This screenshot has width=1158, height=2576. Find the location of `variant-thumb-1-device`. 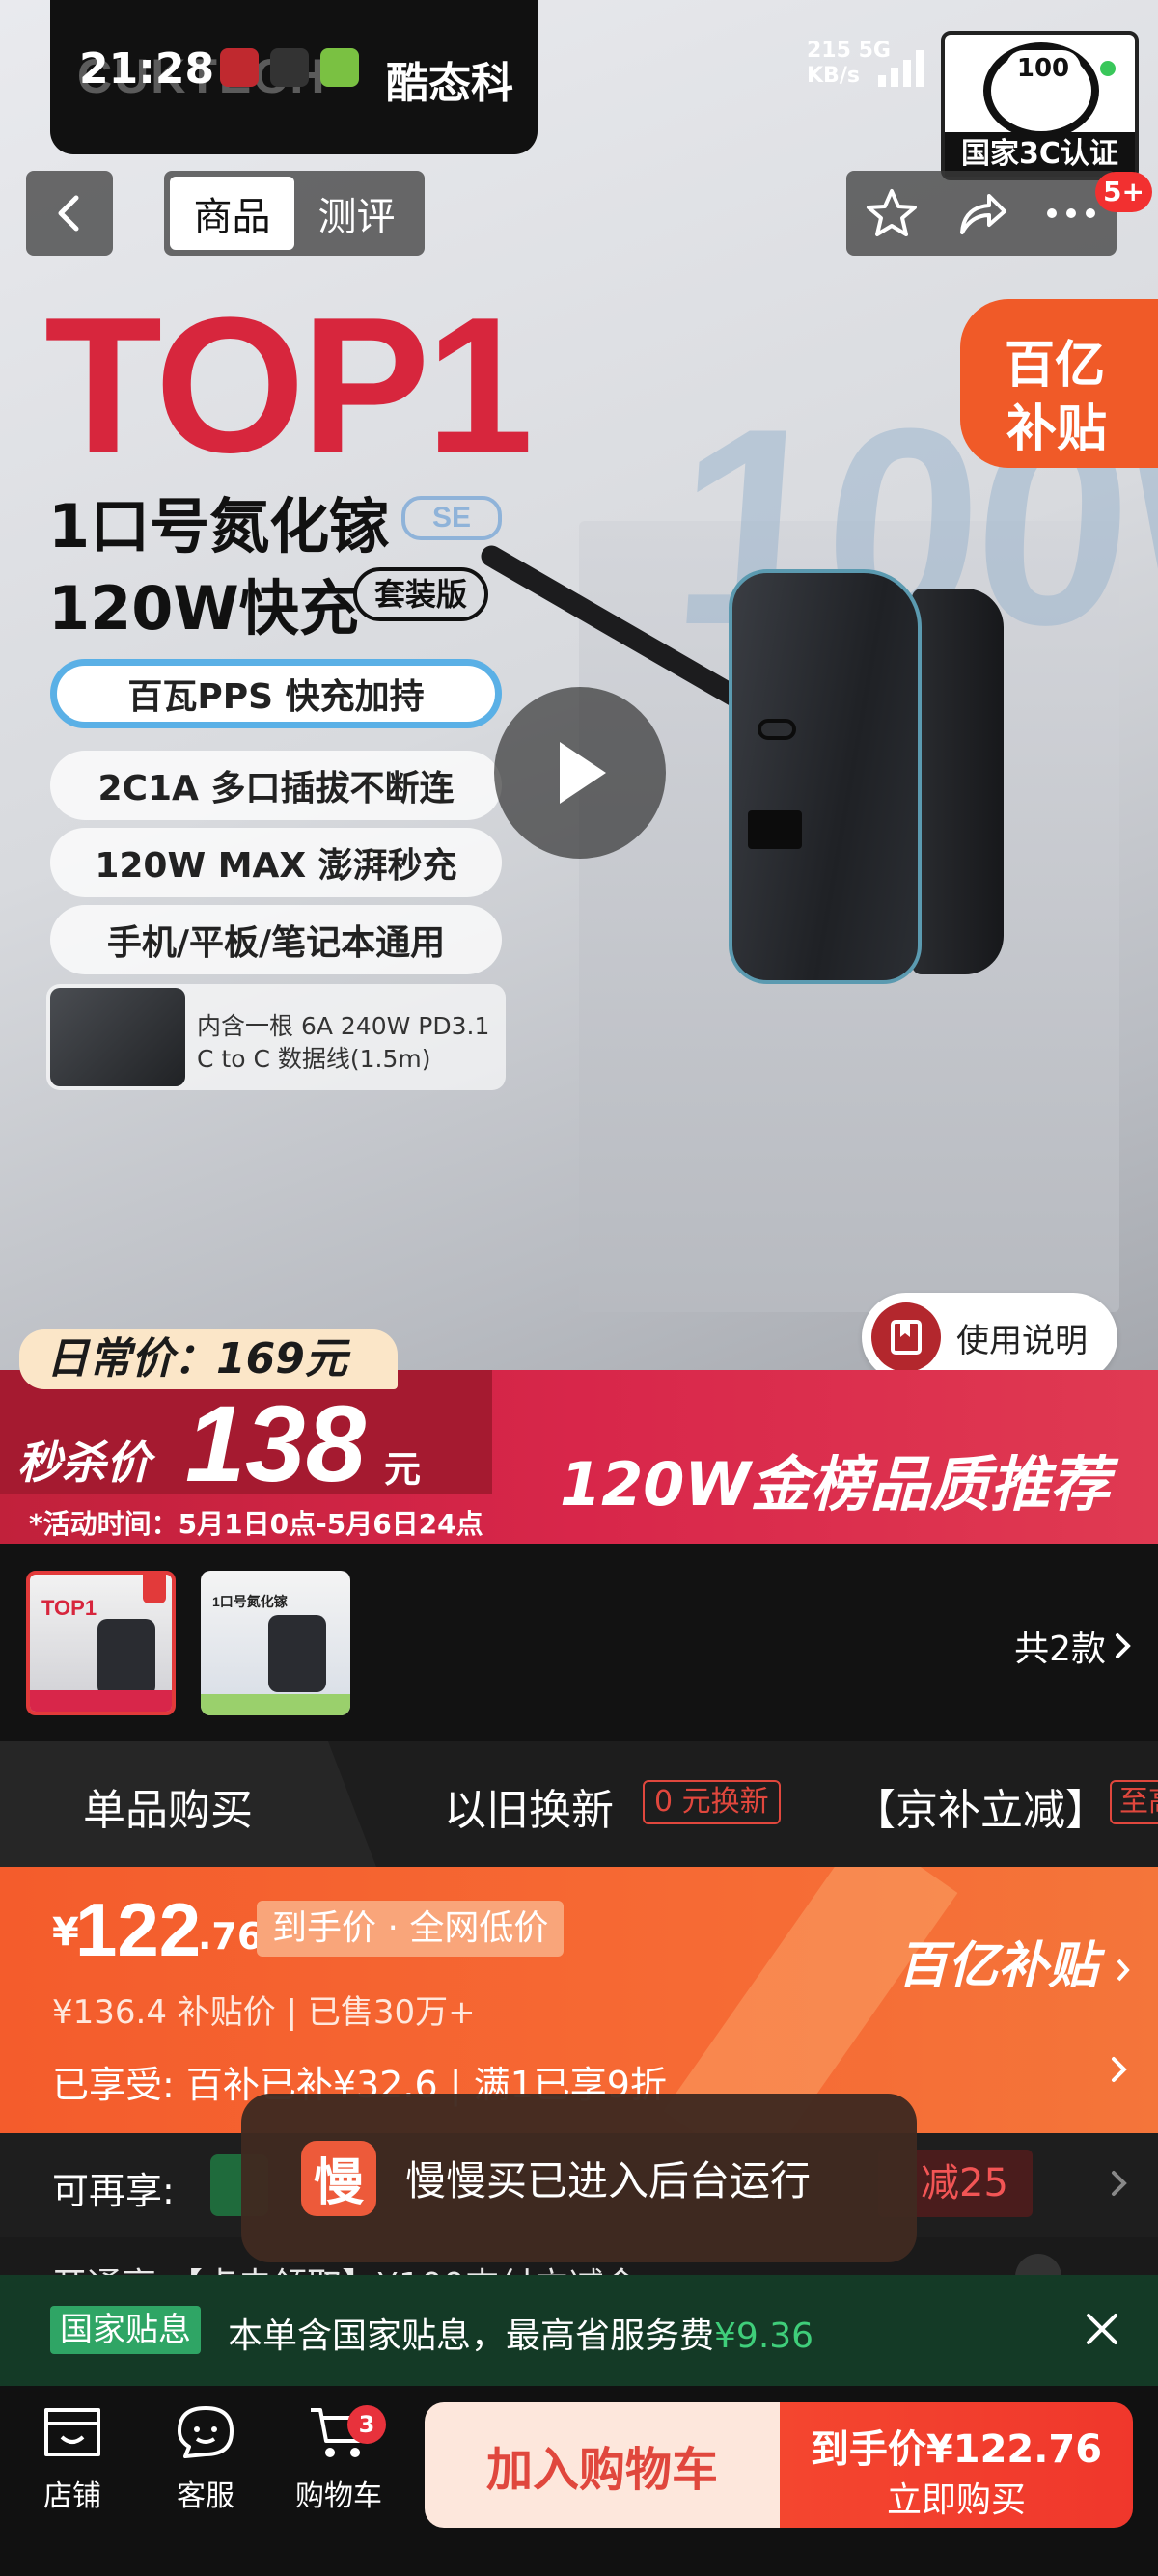

variant-thumb-1-device is located at coordinates (126, 1658).